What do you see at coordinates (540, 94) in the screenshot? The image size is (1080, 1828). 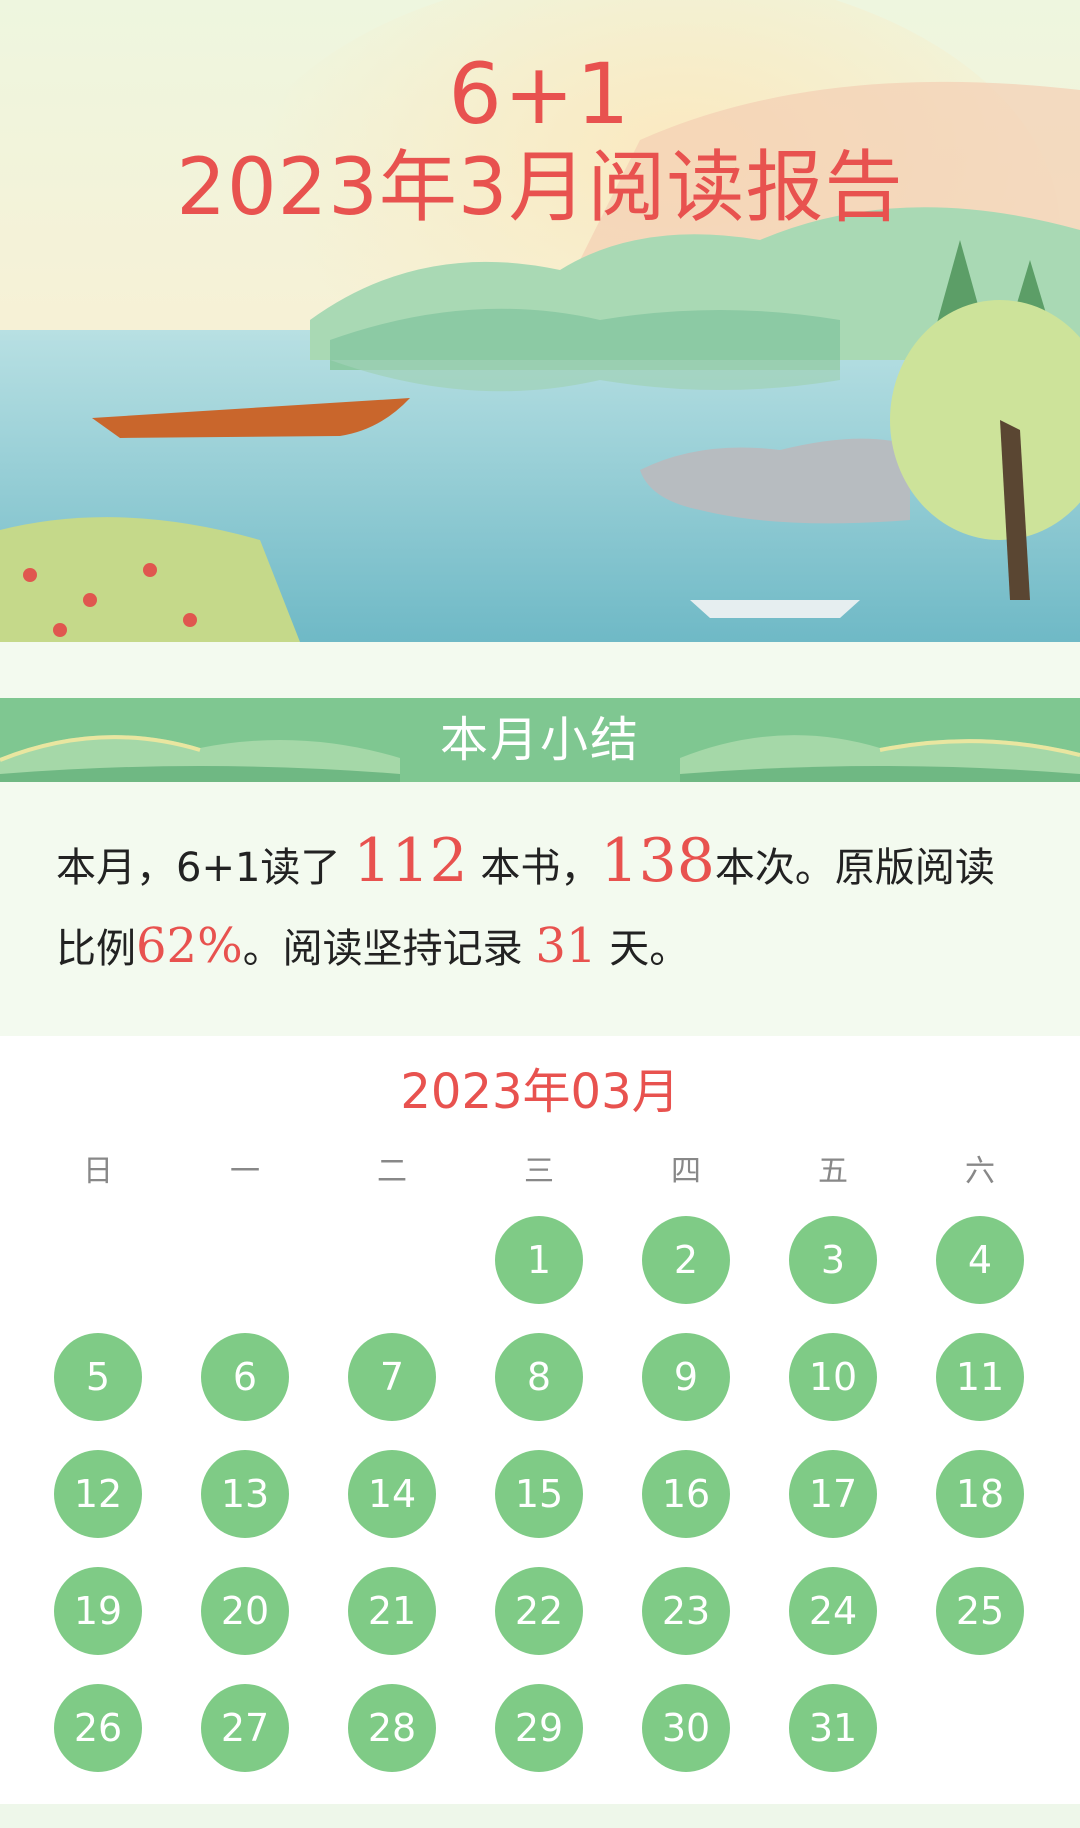 I see `report-title-line1: 6+1` at bounding box center [540, 94].